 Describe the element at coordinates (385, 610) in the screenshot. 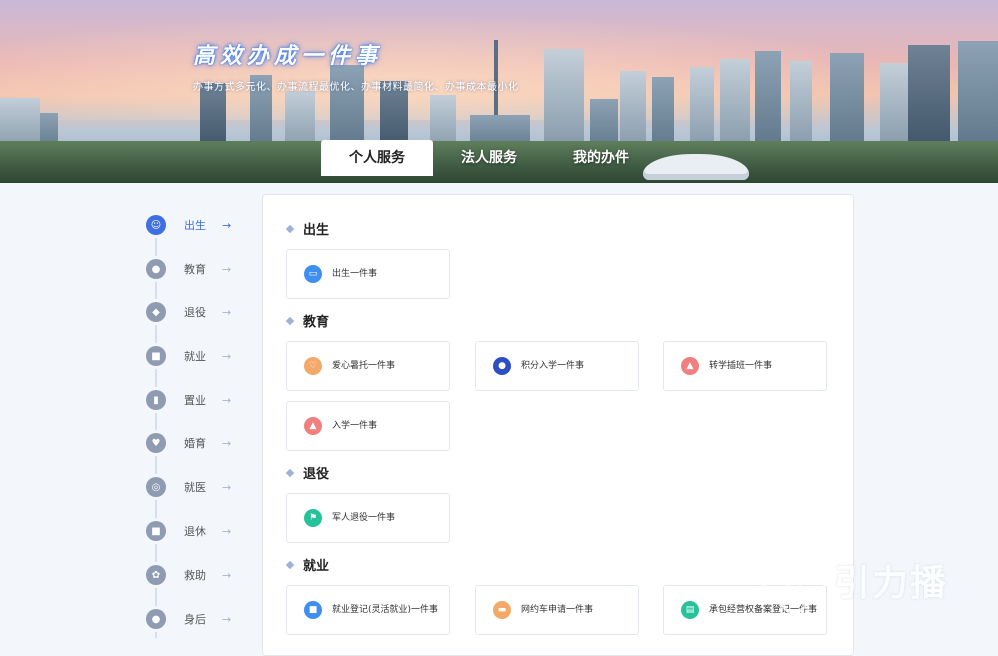

I see `service-card-label: 就业登记(灵活就业)一件事` at that location.